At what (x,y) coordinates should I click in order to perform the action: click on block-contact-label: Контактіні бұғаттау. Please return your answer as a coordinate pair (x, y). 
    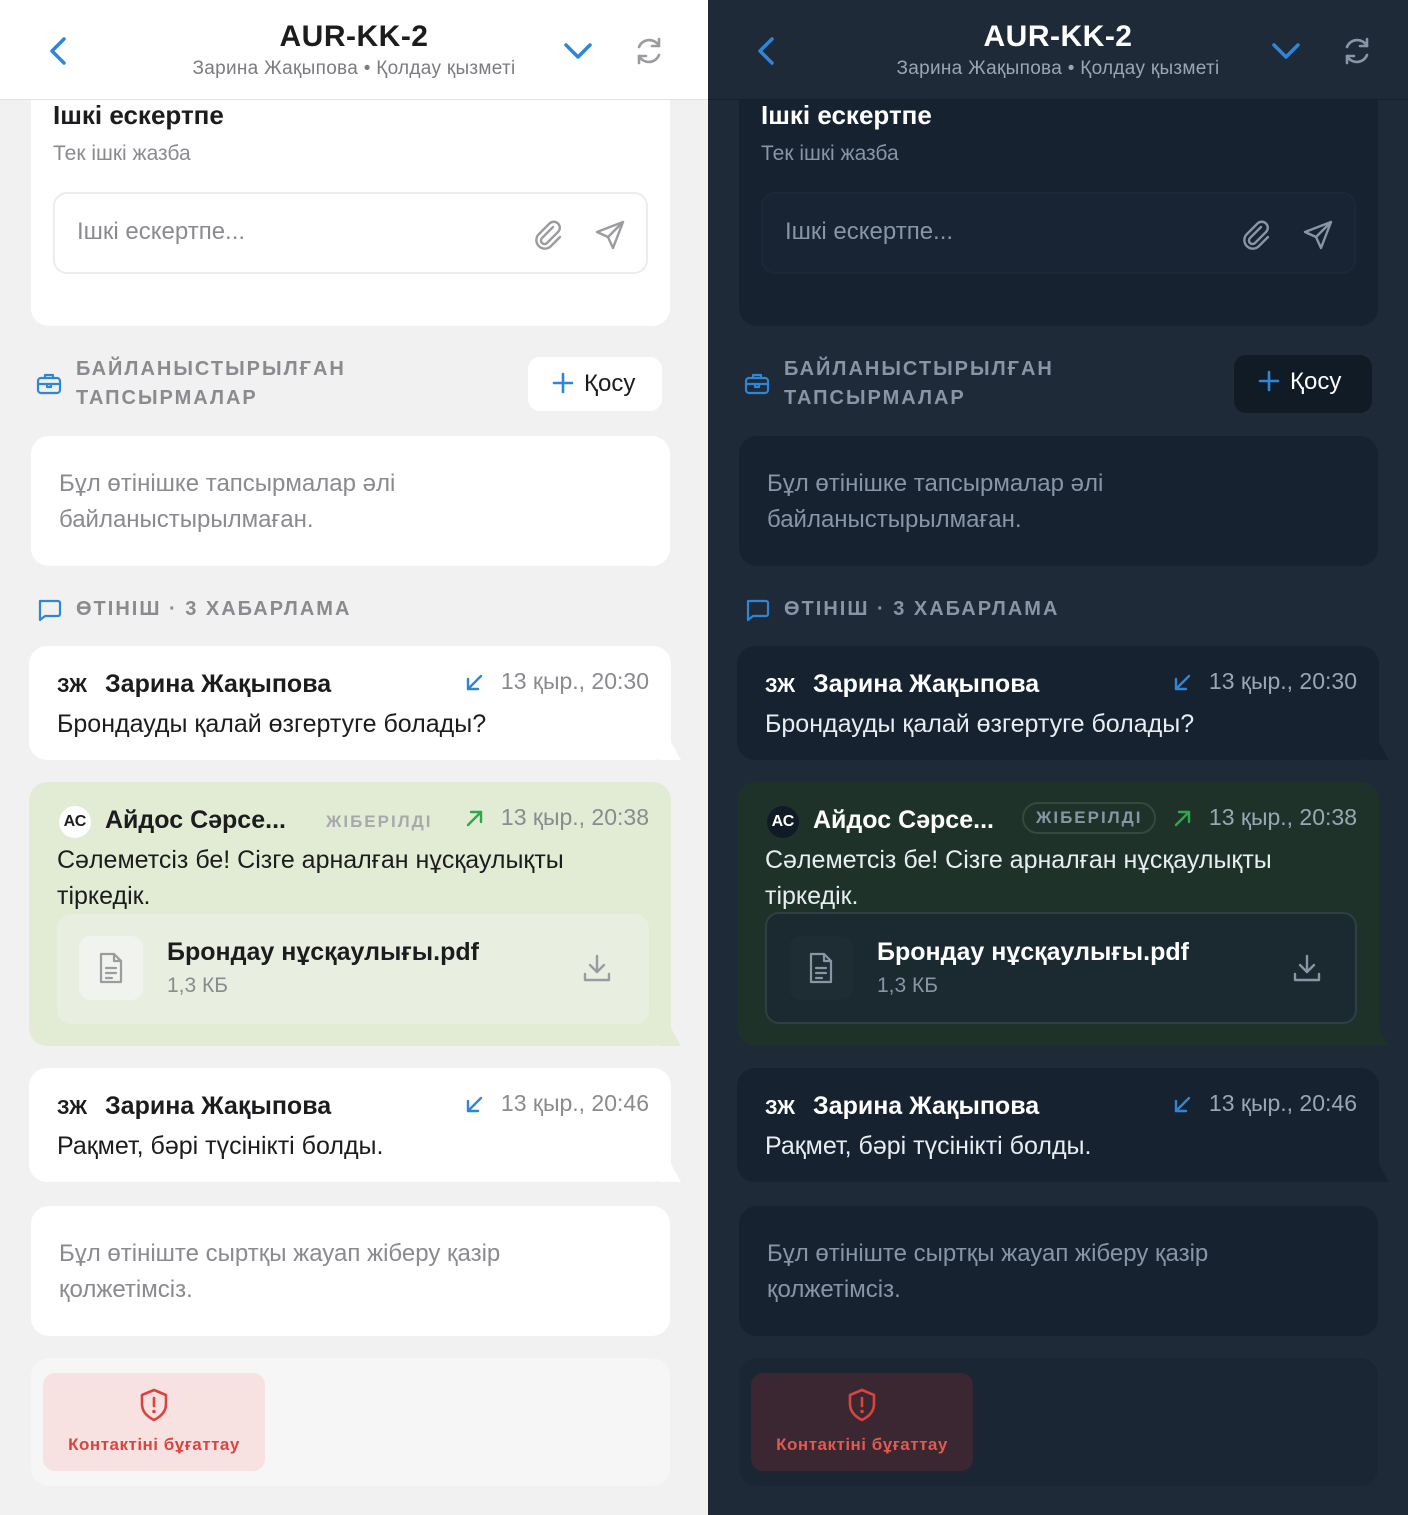
    Looking at the image, I should click on (154, 1444).